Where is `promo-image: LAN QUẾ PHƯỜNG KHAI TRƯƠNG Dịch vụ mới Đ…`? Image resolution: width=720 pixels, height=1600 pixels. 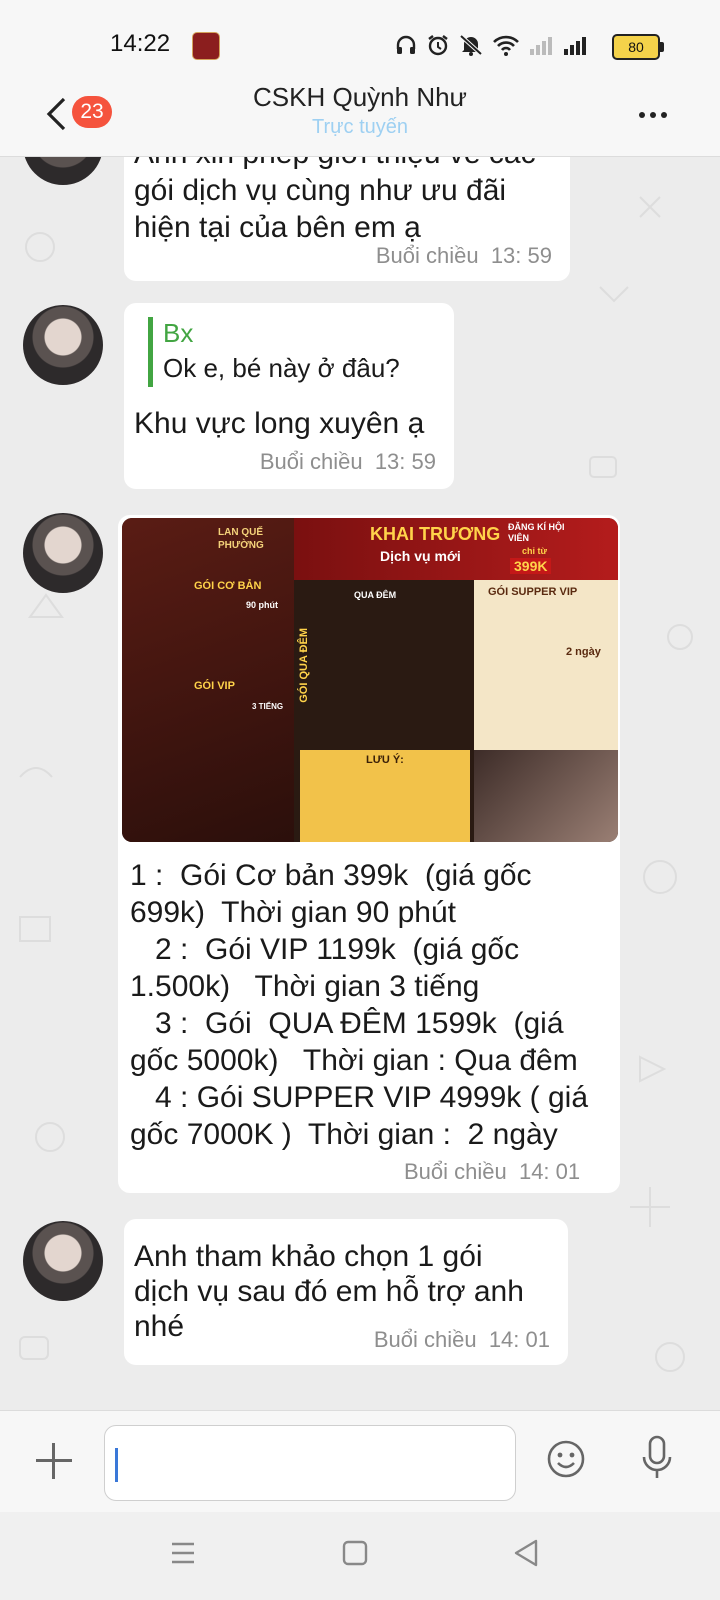 promo-image: LAN QUẾ PHƯỜNG KHAI TRƯƠNG Dịch vụ mới Đ… is located at coordinates (370, 680).